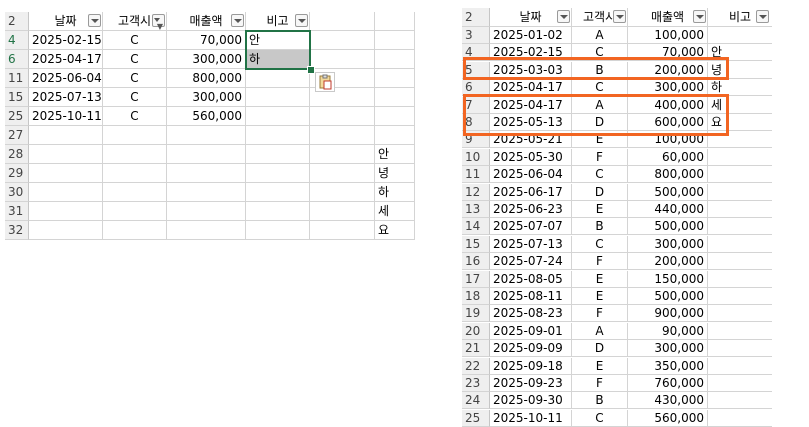  I want to click on row-header: 11, so click(17, 78).